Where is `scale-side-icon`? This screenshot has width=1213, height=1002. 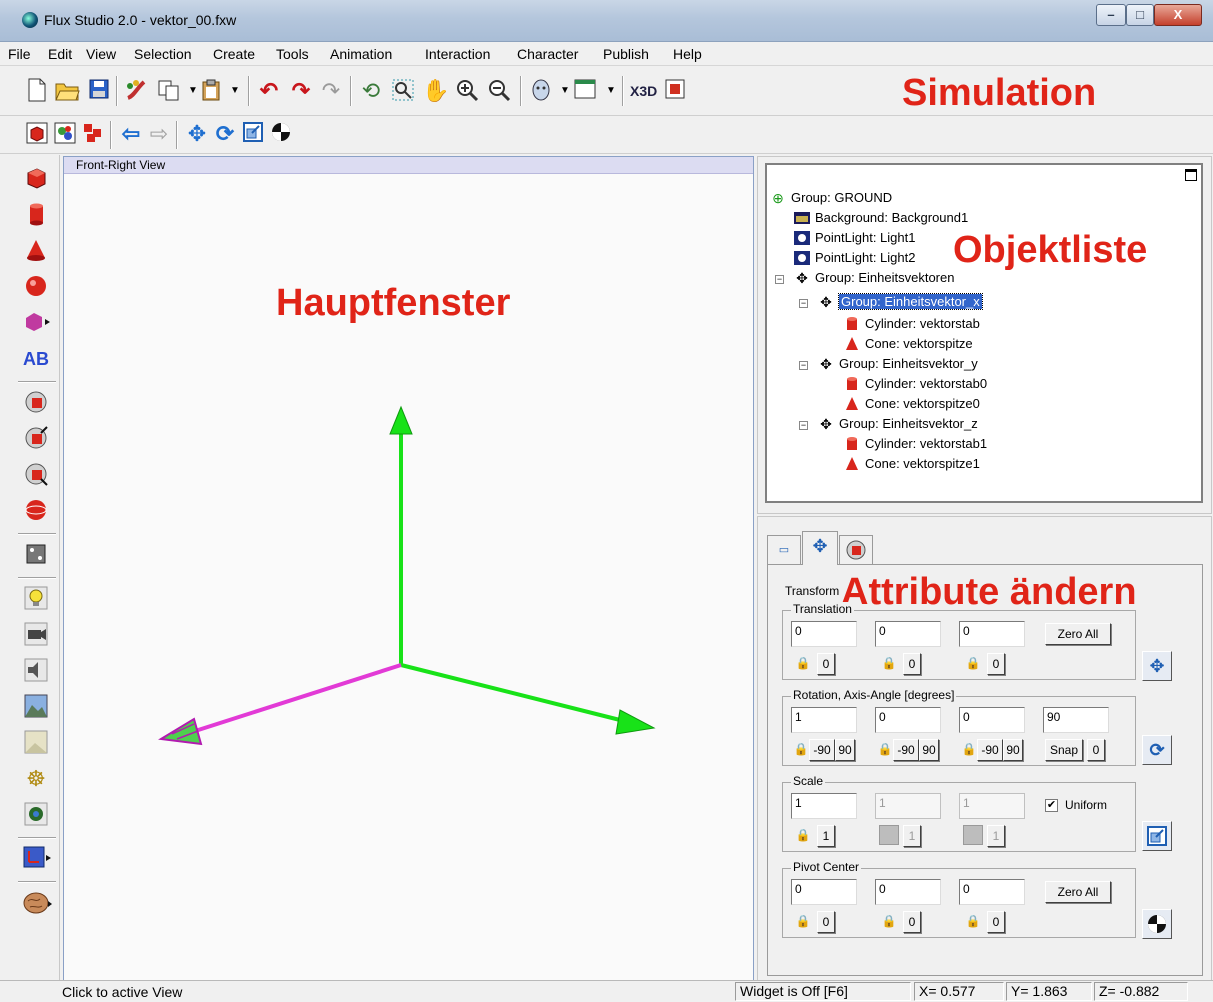
scale-side-icon is located at coordinates (1157, 836).